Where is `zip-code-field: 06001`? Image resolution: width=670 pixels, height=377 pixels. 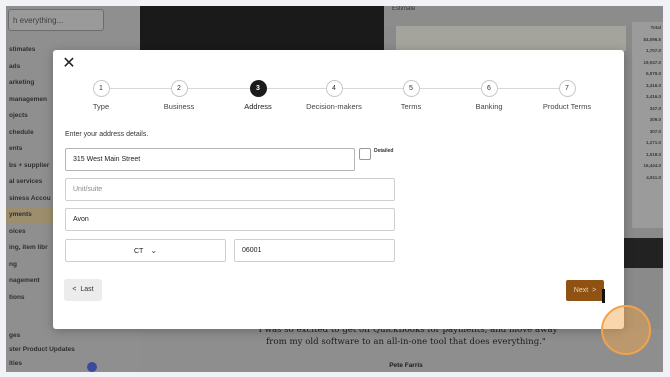 zip-code-field: 06001 is located at coordinates (314, 250).